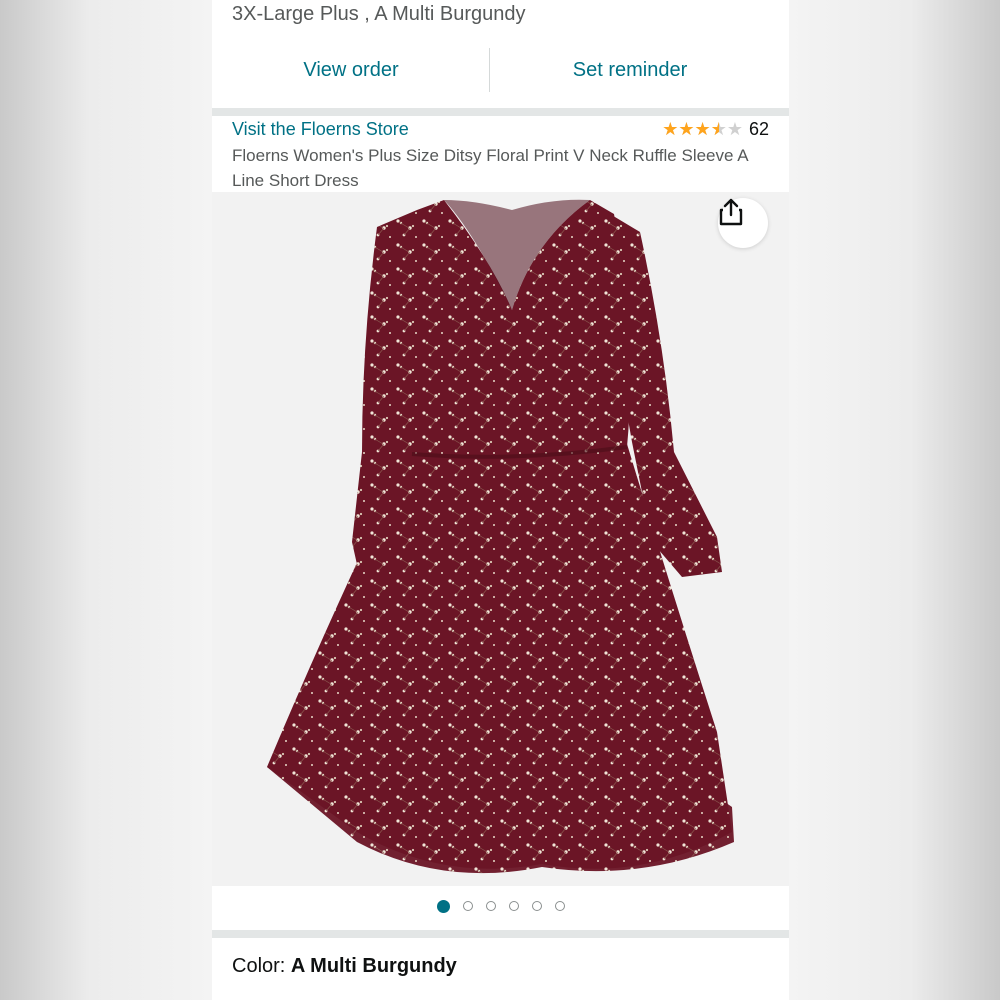  I want to click on share-button, so click(743, 223).